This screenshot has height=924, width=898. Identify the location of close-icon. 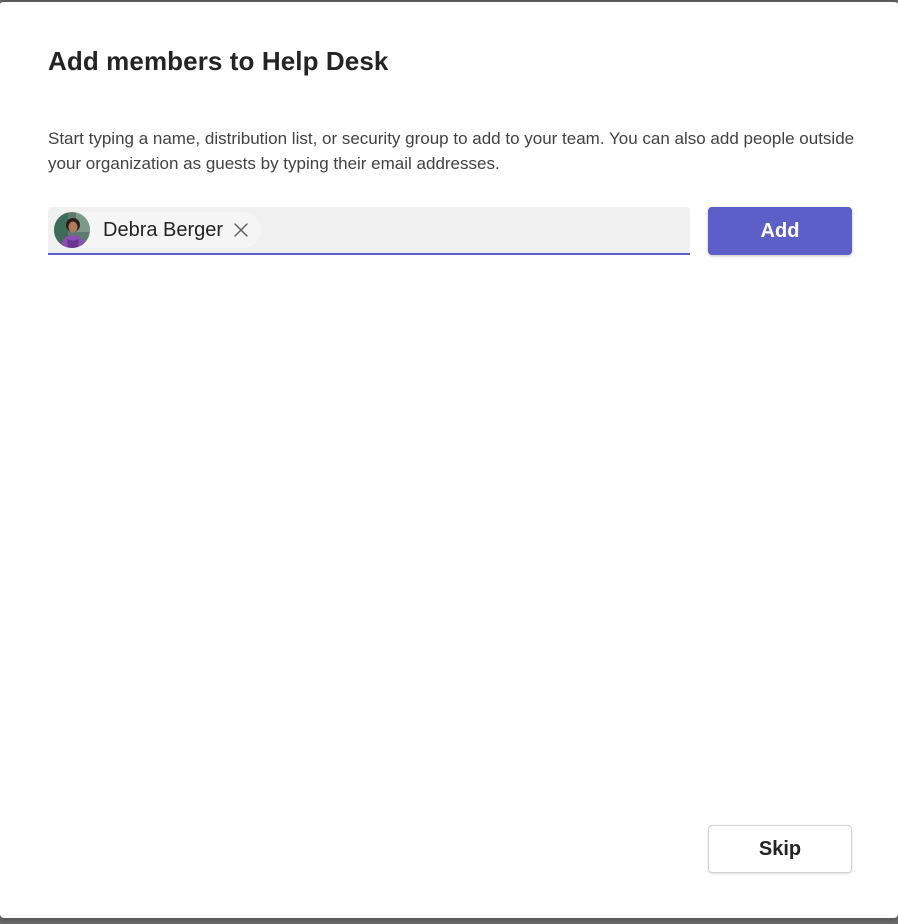
(241, 230).